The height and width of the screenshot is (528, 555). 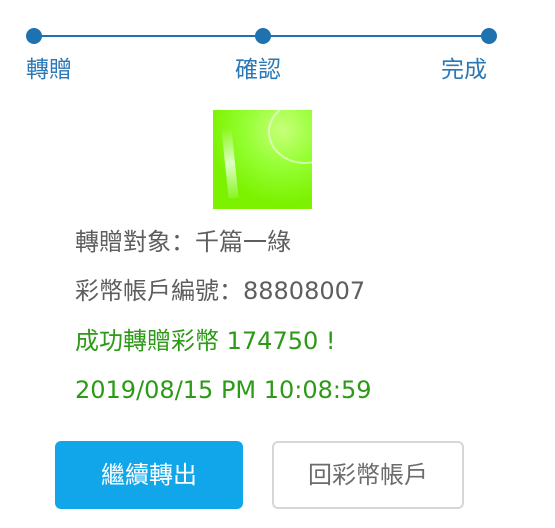 I want to click on recipient-avatar, so click(x=262, y=159).